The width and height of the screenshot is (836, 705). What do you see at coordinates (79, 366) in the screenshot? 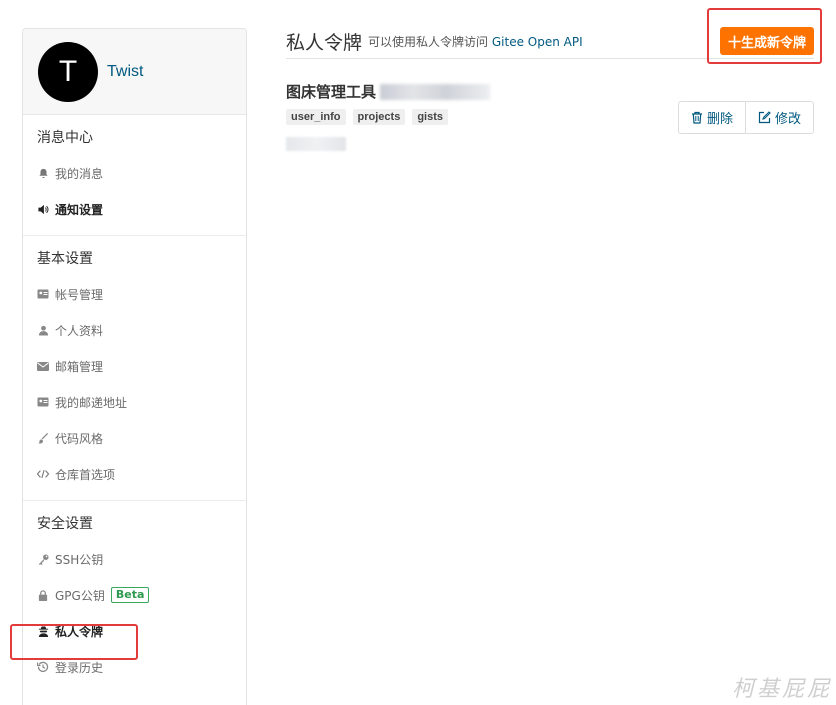
I see `sidebar-item-label: 邮箱管理` at bounding box center [79, 366].